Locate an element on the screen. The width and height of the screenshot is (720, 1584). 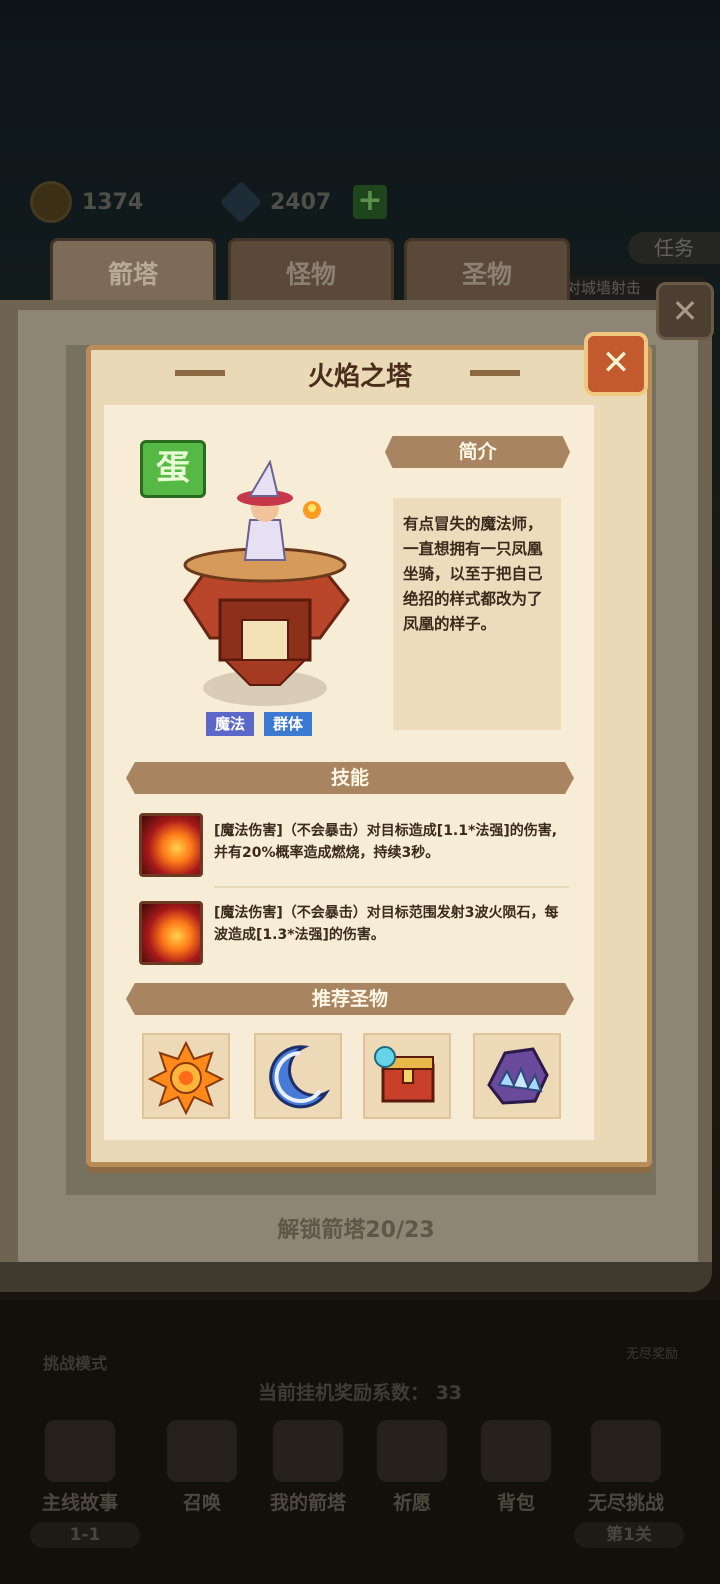
moon-relic-icon is located at coordinates (300, 1077).